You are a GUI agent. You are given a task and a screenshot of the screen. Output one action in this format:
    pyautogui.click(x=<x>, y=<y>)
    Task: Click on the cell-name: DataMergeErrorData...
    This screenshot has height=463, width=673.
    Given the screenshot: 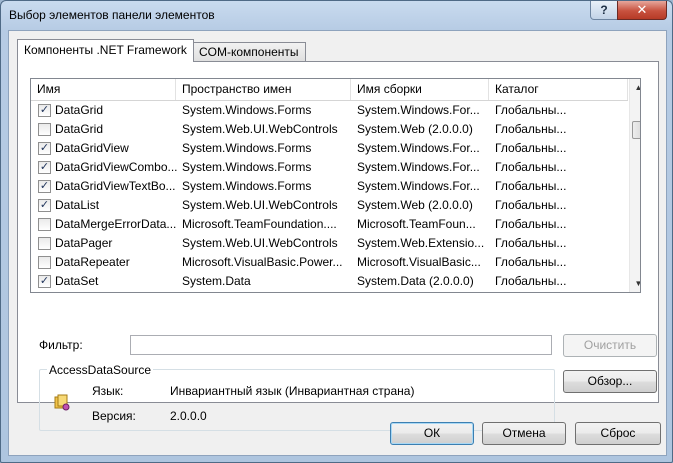 What is the action you would take?
    pyautogui.click(x=116, y=224)
    